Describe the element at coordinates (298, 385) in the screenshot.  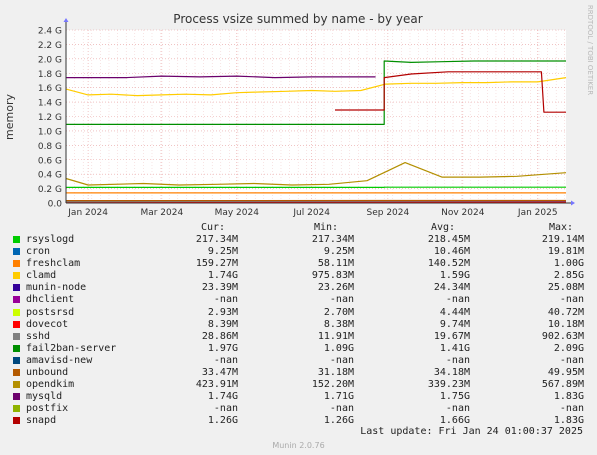
I see `legend-row: opendkim 423.91M 152.20M 339.23M 567.89M` at that location.